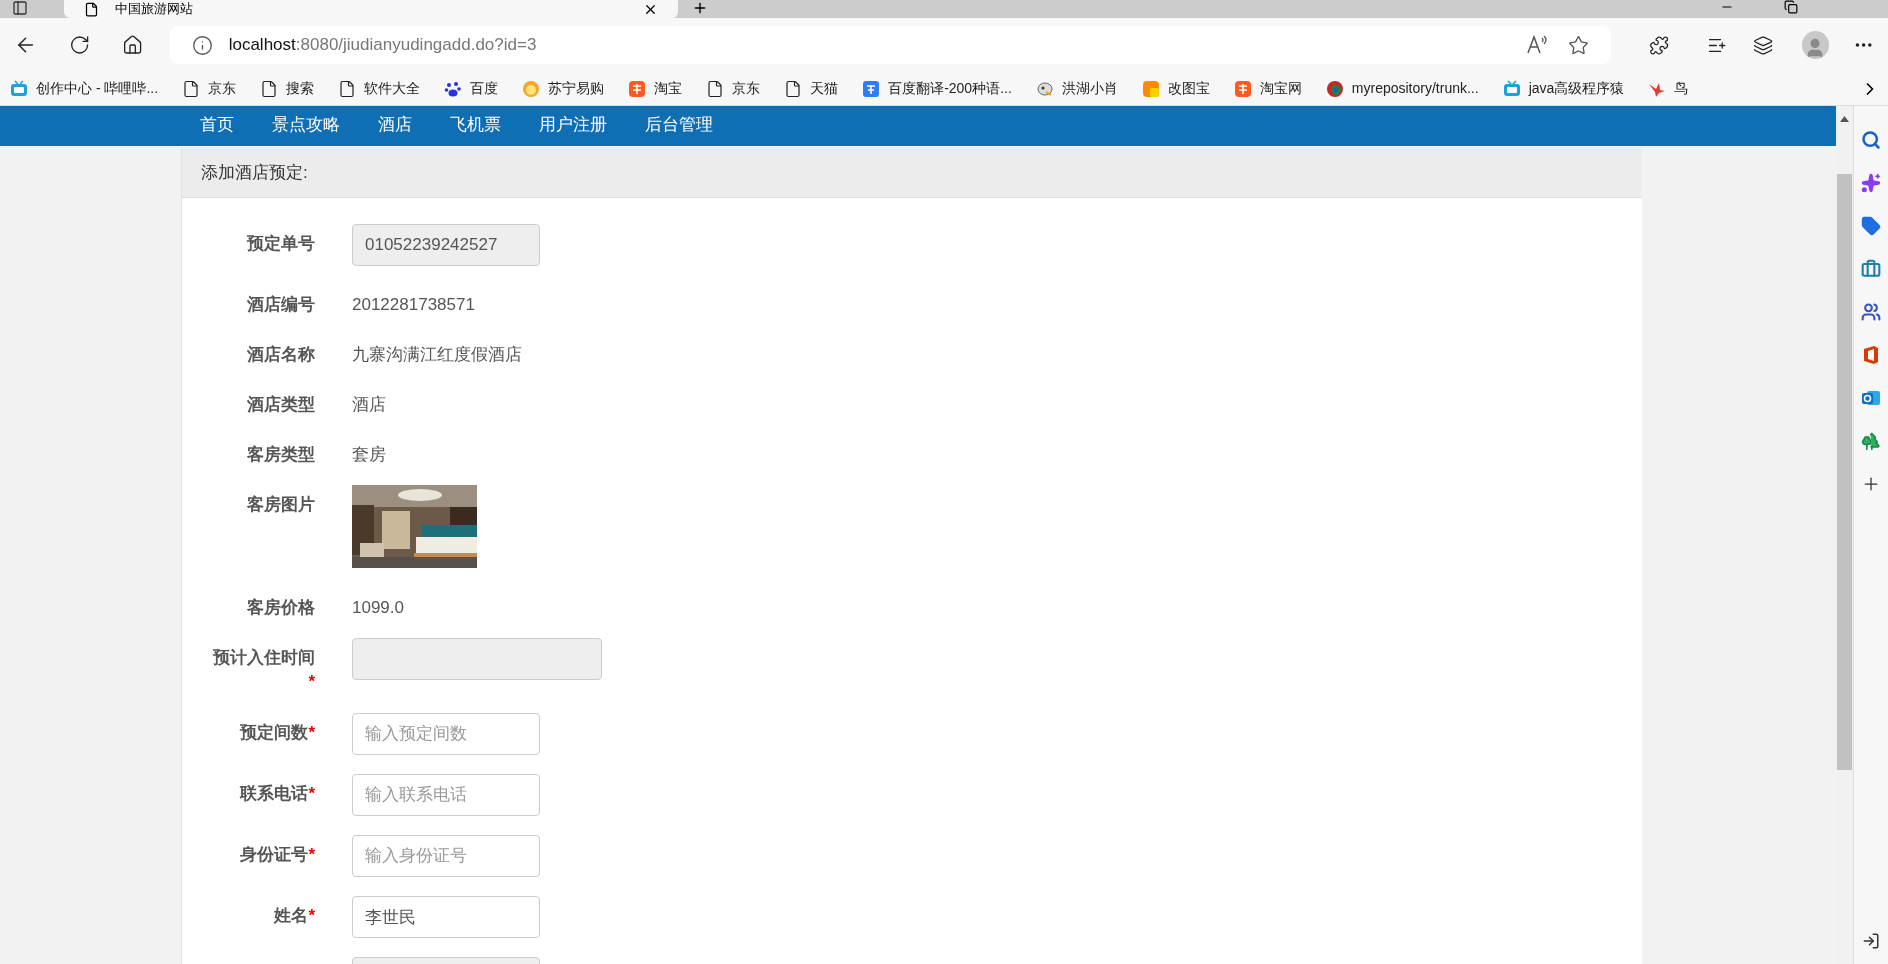 The image size is (1888, 964). What do you see at coordinates (1578, 45) in the screenshot?
I see `add-favorite-icon` at bounding box center [1578, 45].